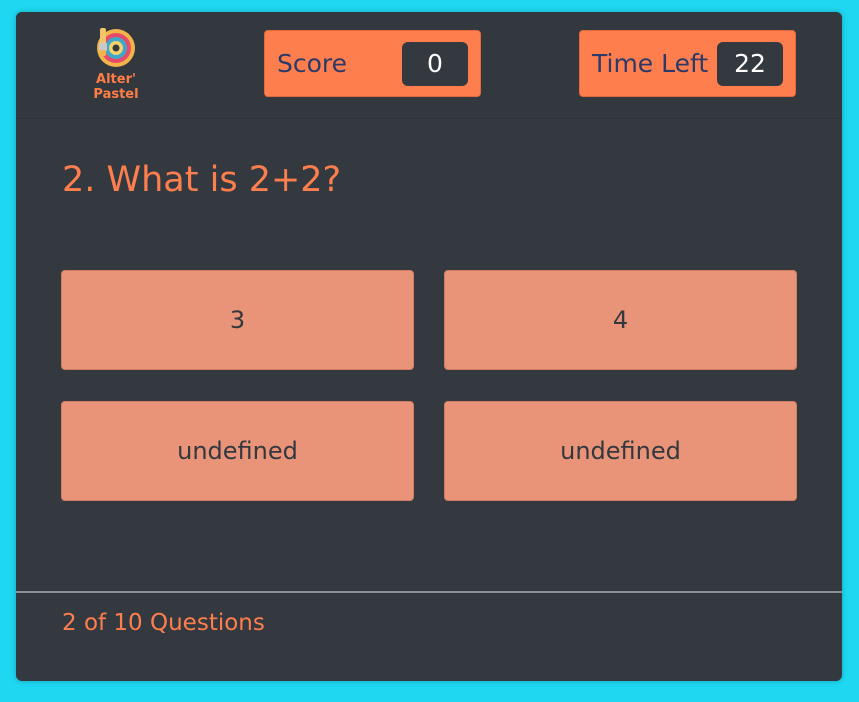  What do you see at coordinates (620, 320) in the screenshot?
I see `answer-option-2: 4` at bounding box center [620, 320].